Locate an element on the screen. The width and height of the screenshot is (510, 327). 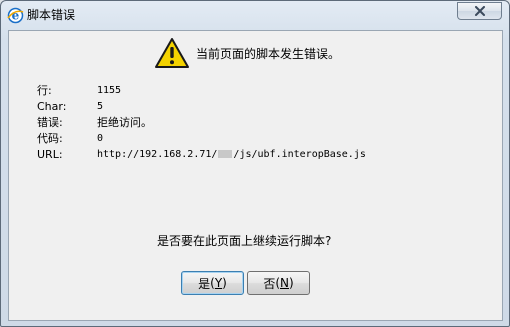
window-title: 脚本错误 is located at coordinates (51, 15).